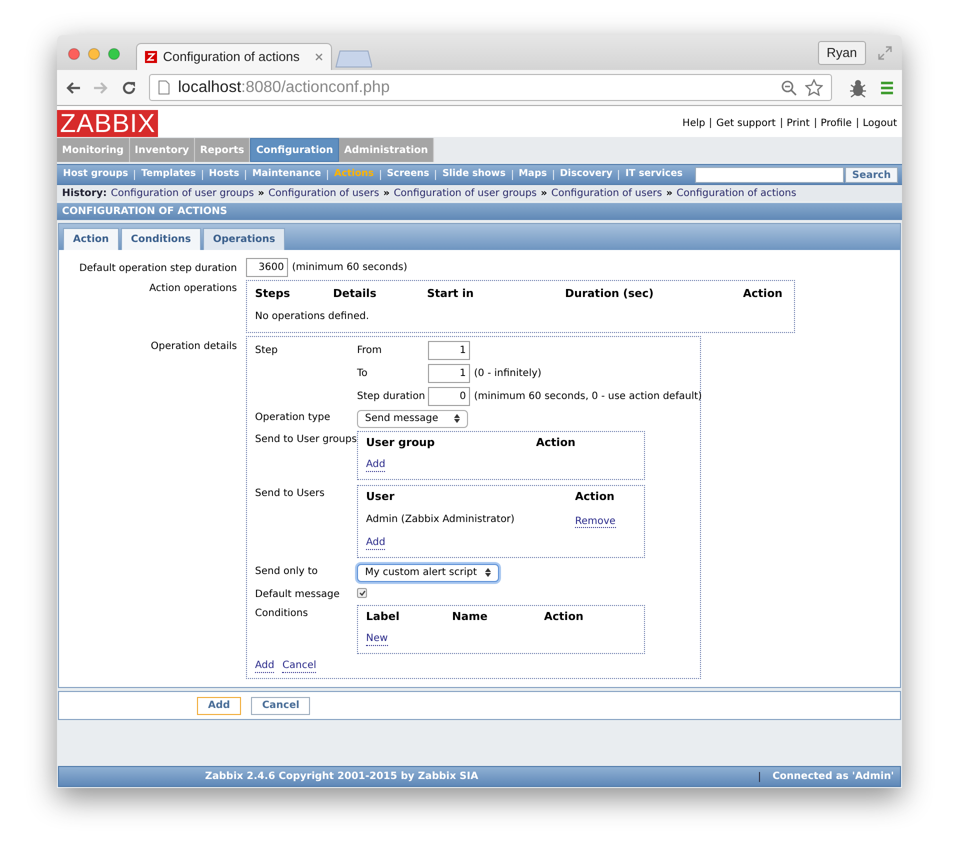 Image resolution: width=959 pixels, height=868 pixels. Describe the element at coordinates (490, 87) in the screenshot. I see `address-bar: localhost:8080/actionconf.php` at that location.